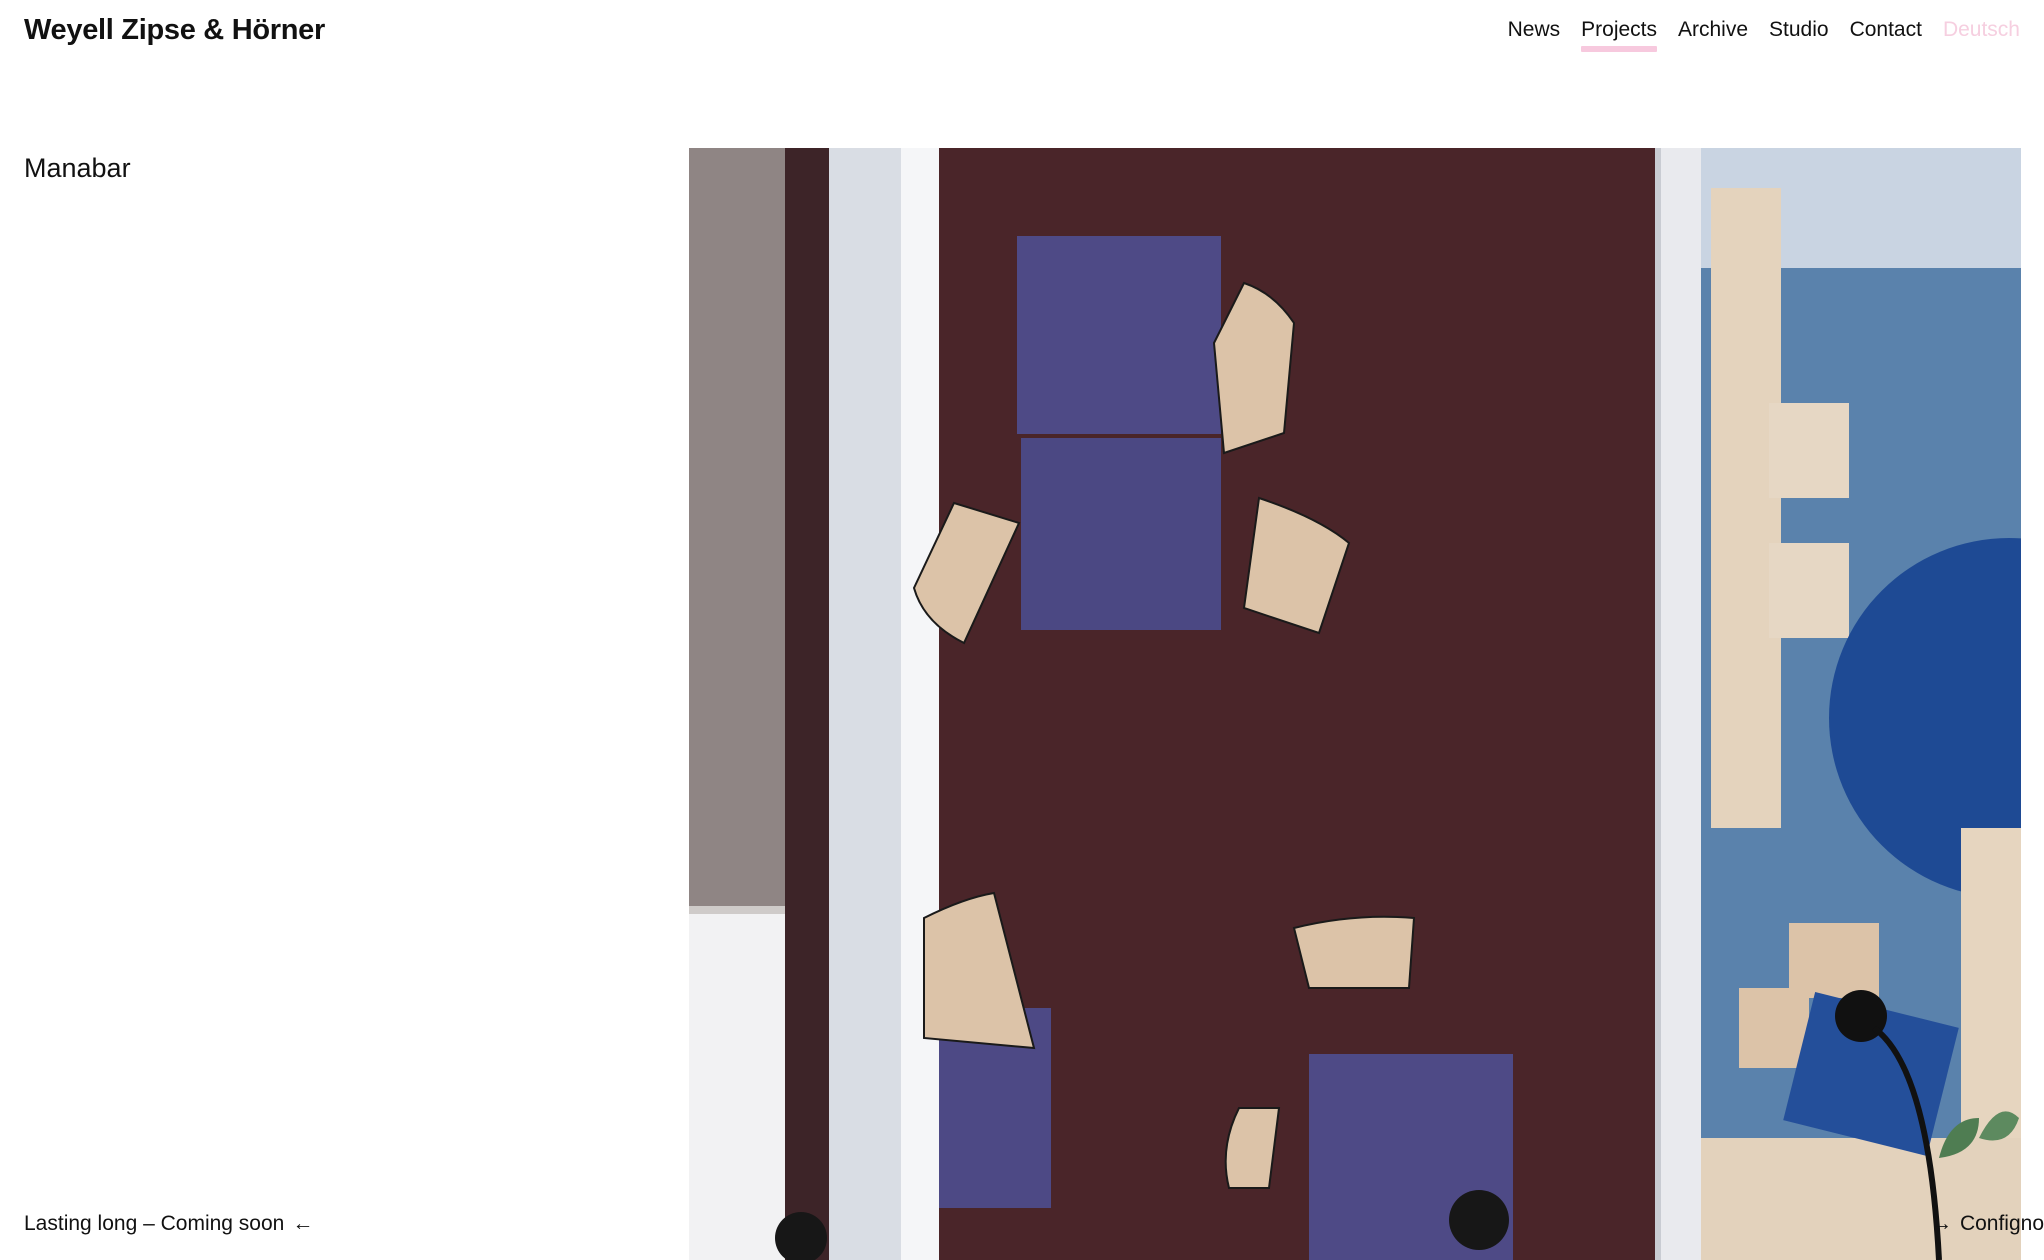 The height and width of the screenshot is (1260, 2044). I want to click on next-project-link: → Configno, so click(1987, 1224).